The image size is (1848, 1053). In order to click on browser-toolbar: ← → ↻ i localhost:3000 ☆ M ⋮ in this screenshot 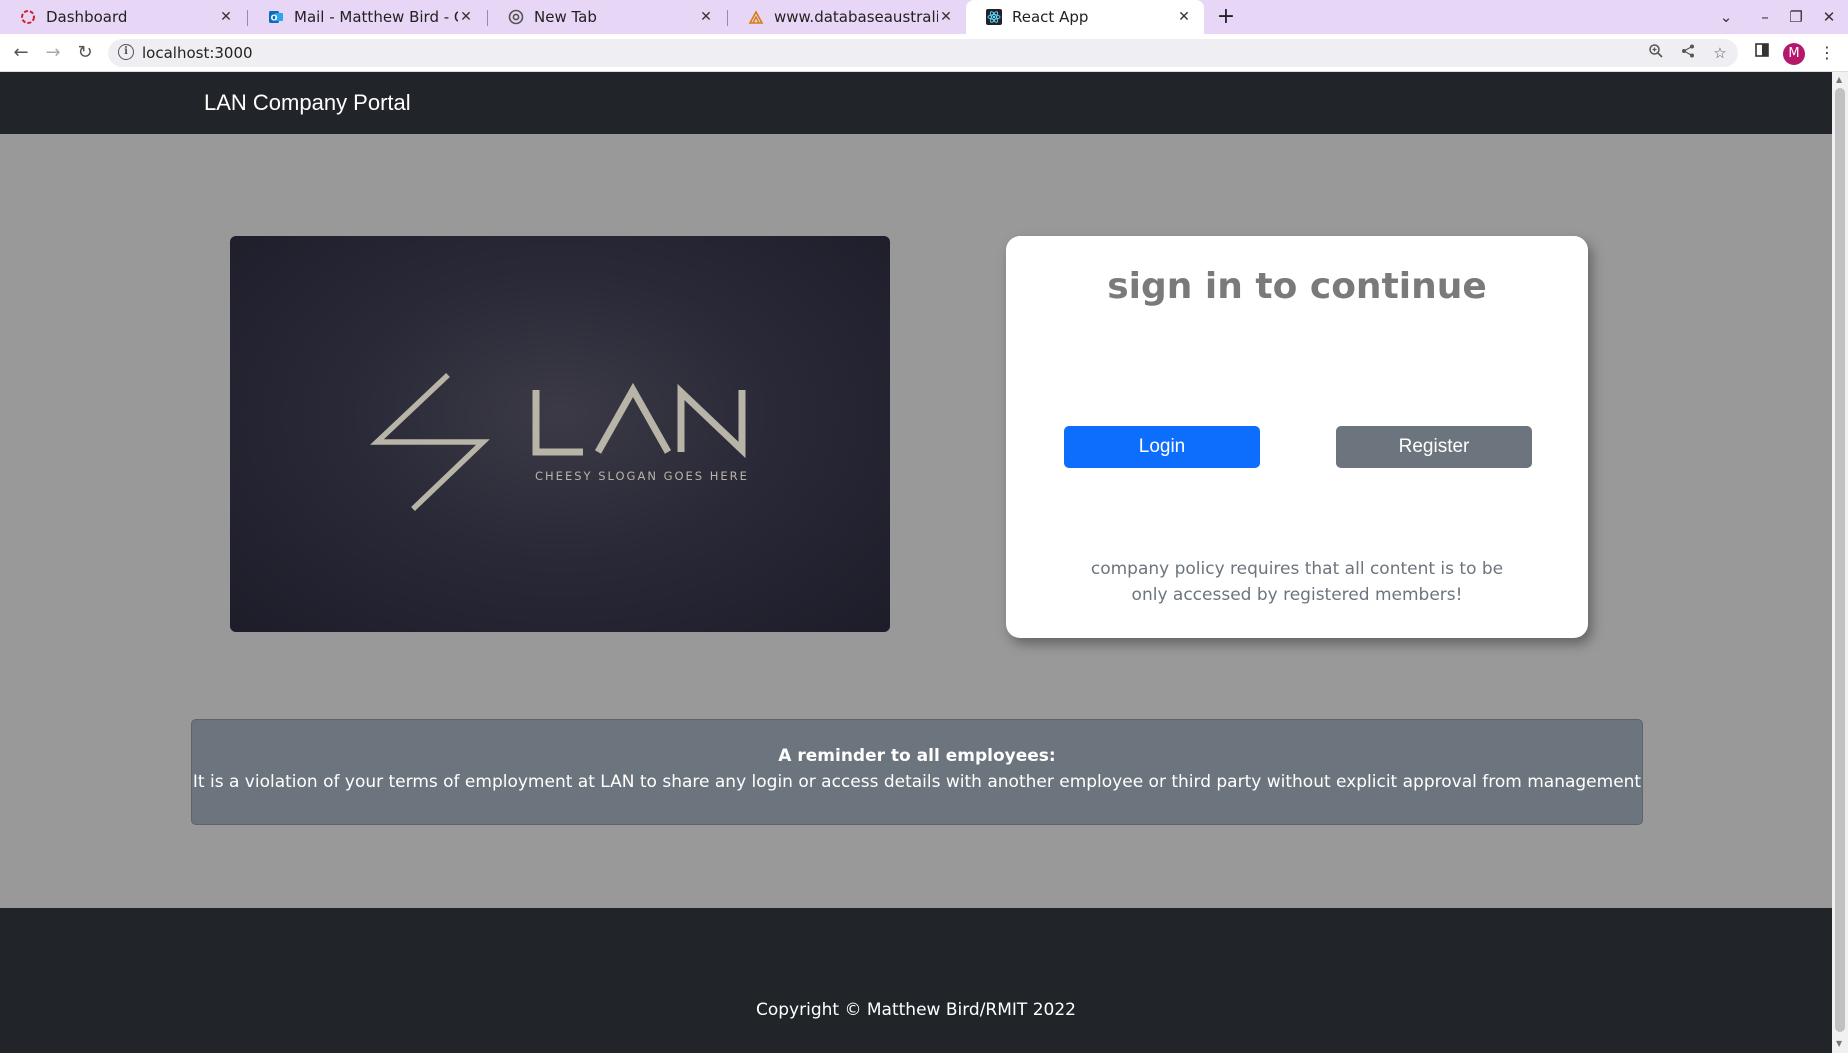, I will do `click(924, 53)`.